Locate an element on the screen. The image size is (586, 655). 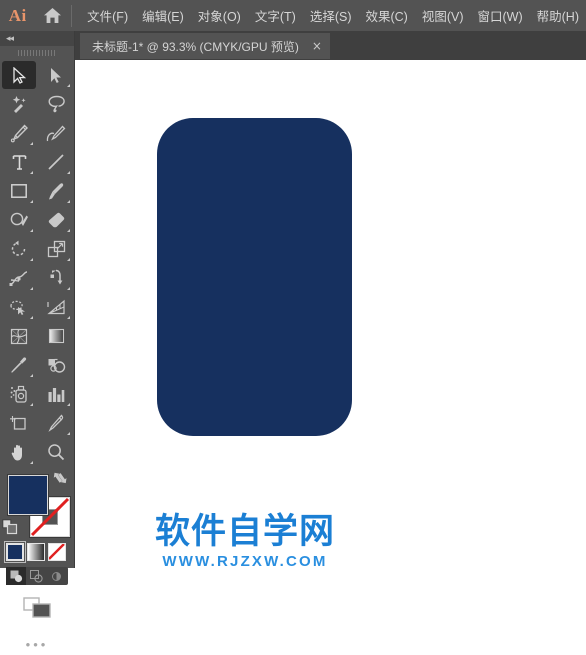
curvature-tool is located at coordinates (56, 133).